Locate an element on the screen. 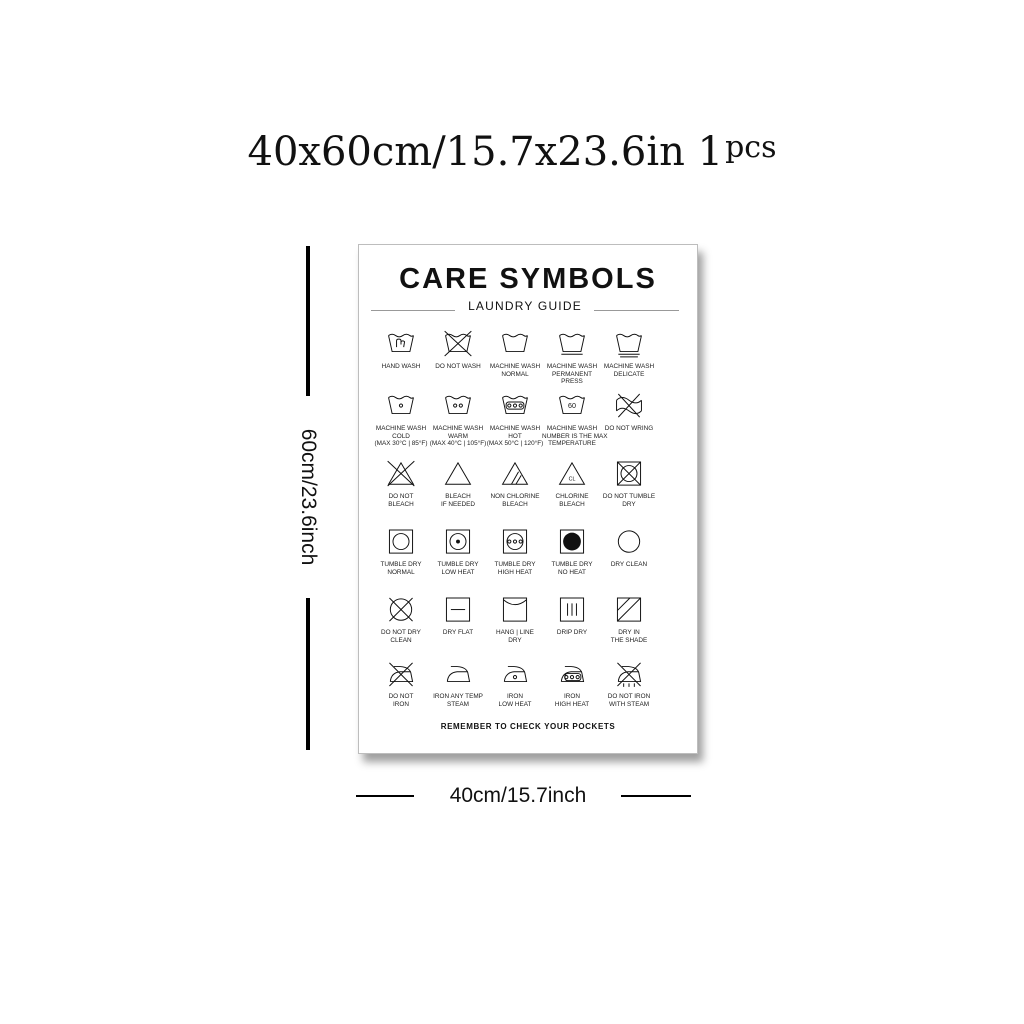 Image resolution: width=1024 pixels, height=1024 pixels. care-symbol-tumble-dry-high-heat: TUMBLE DRY HIGH HEAT is located at coordinates (515, 560).